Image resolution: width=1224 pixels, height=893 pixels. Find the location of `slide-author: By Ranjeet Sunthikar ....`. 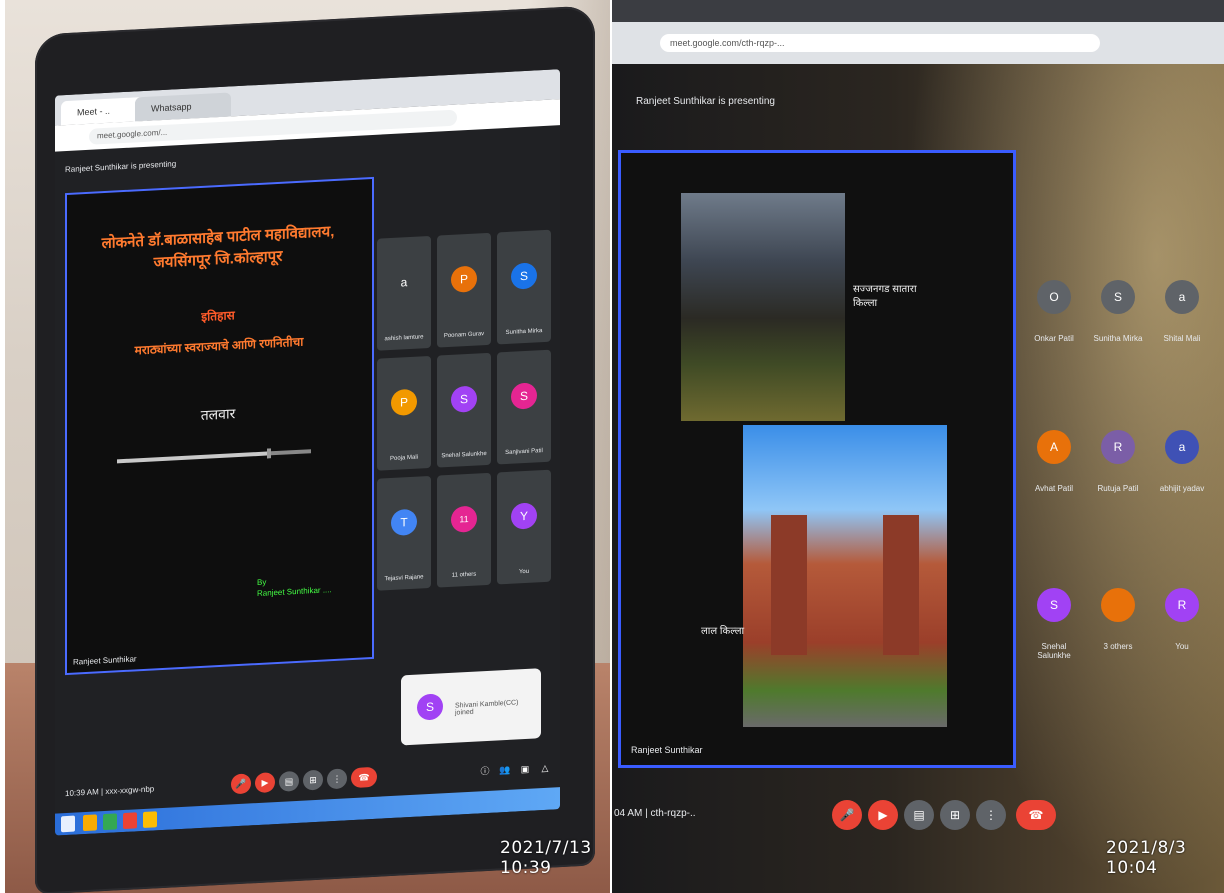

slide-author: By Ranjeet Sunthikar .... is located at coordinates (294, 586).